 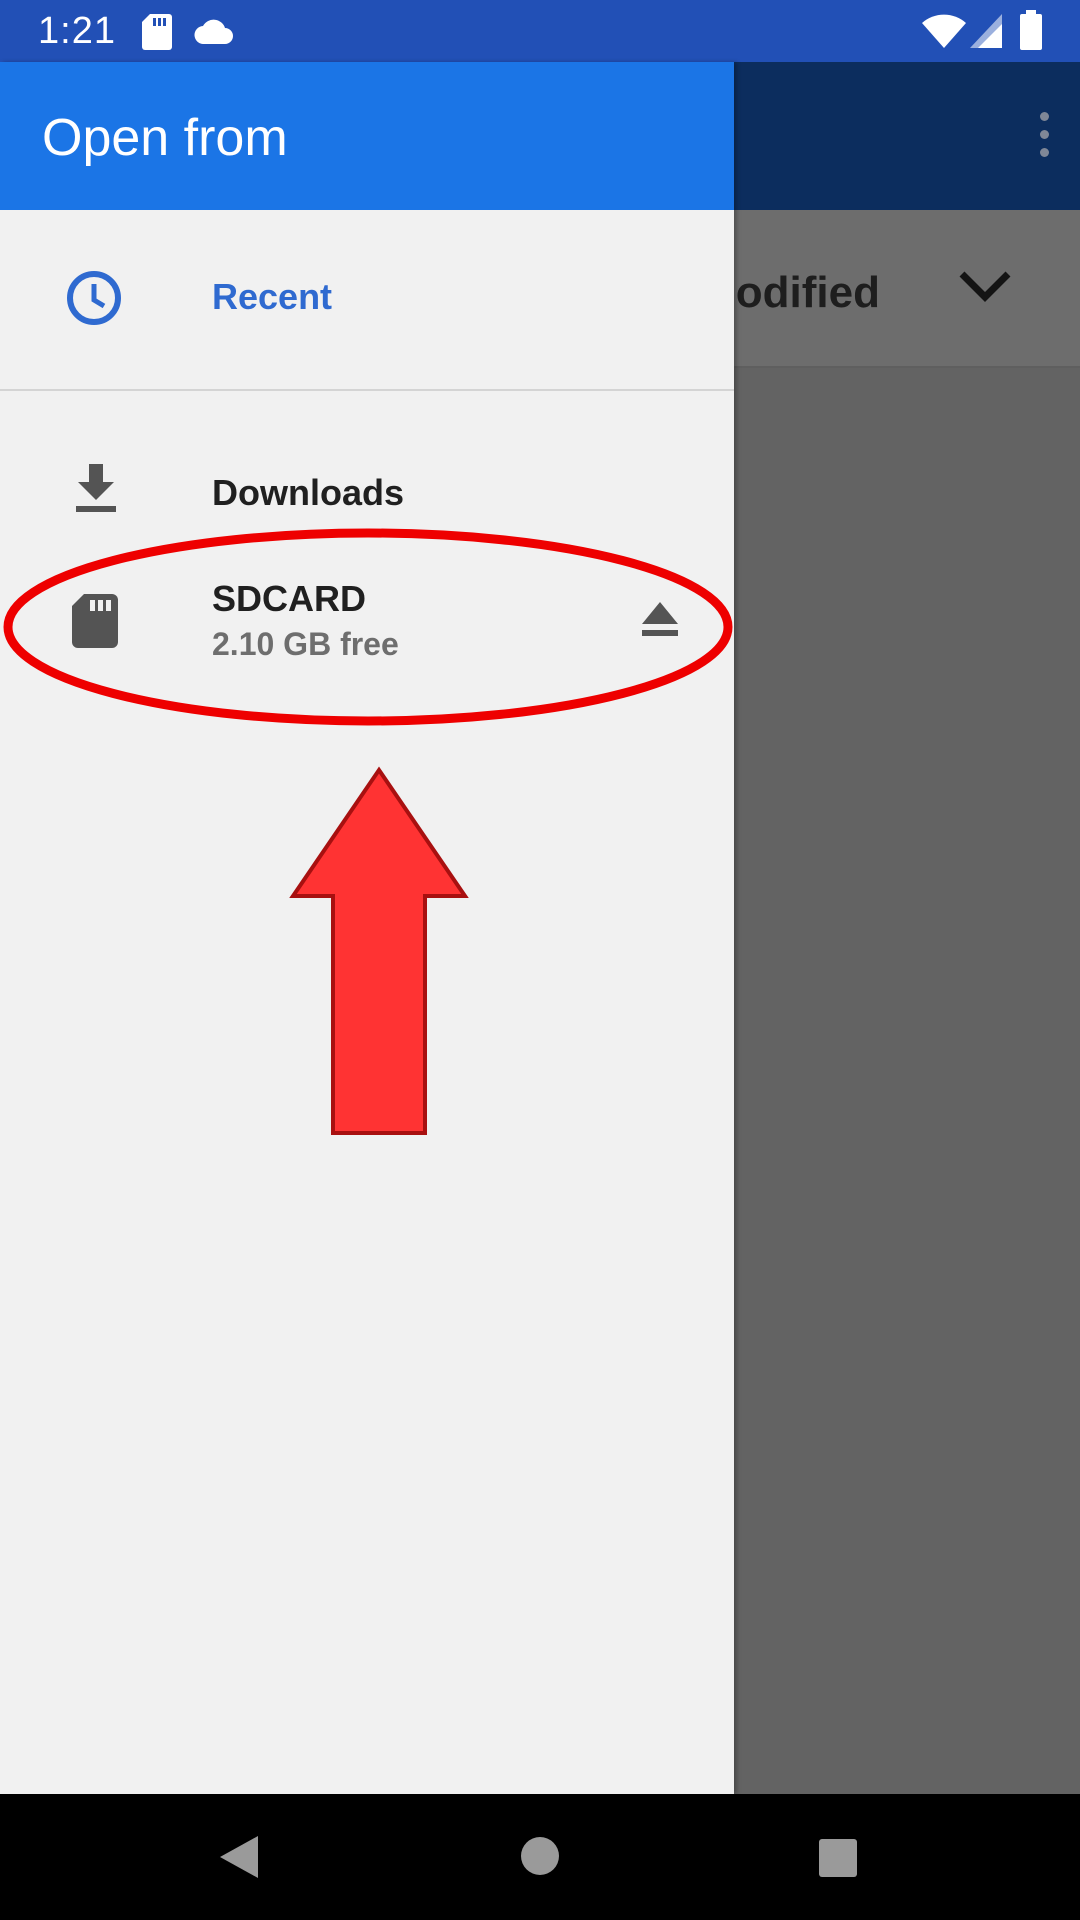 I want to click on cloud-icon, so click(x=214, y=33).